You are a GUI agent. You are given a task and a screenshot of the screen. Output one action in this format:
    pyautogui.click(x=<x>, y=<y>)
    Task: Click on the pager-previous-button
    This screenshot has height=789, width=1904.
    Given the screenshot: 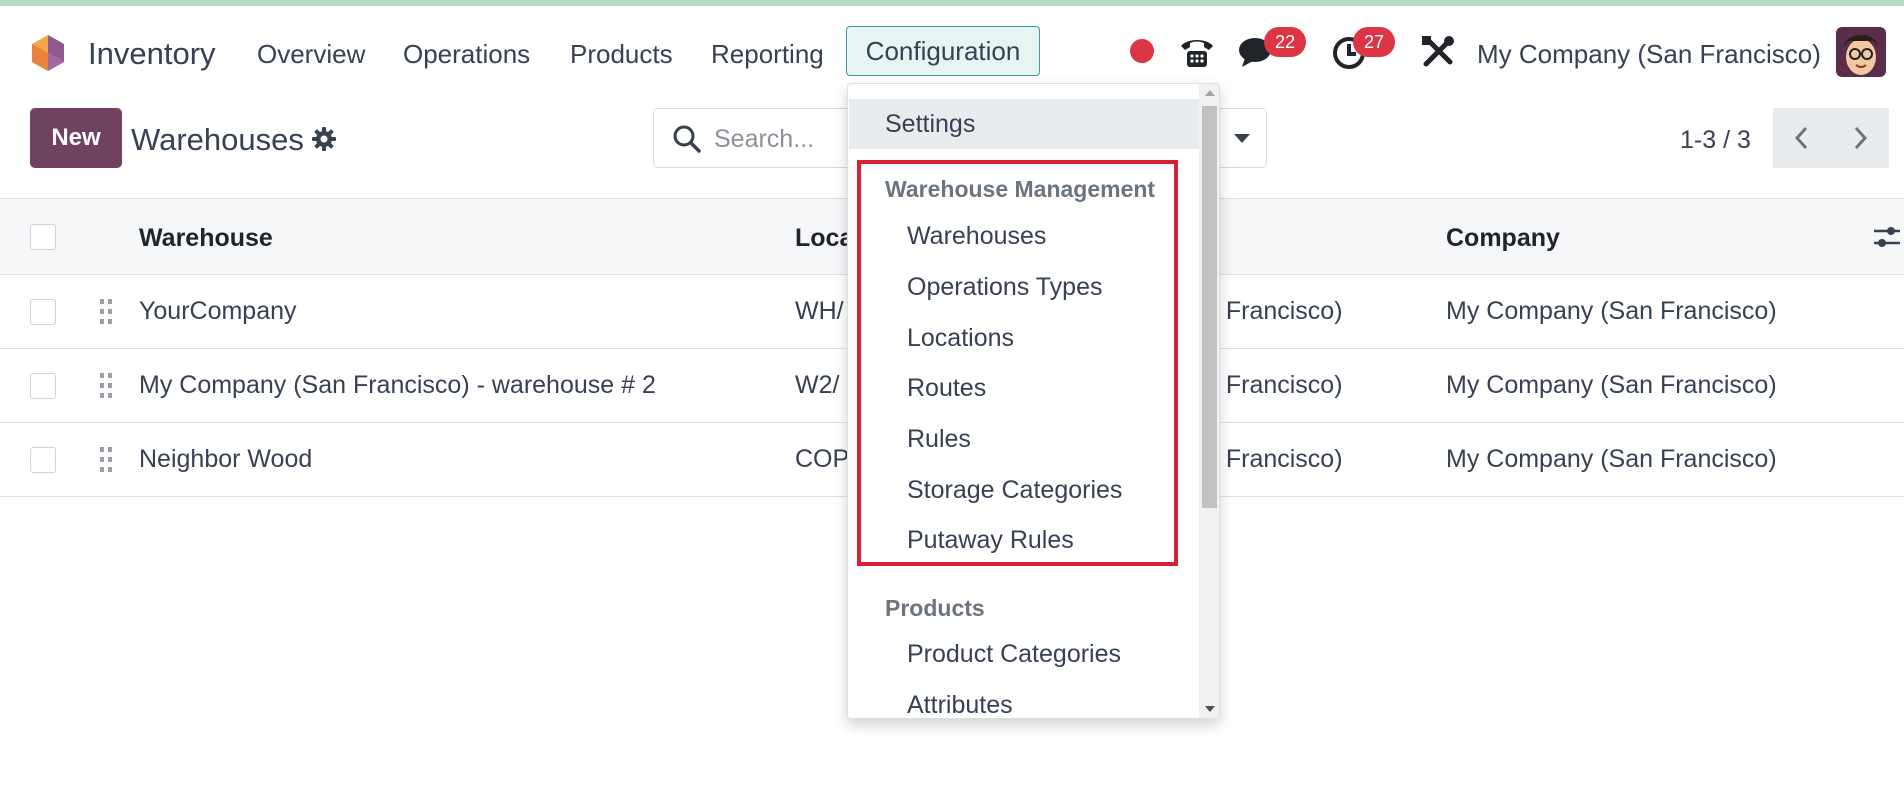 What is the action you would take?
    pyautogui.click(x=1802, y=138)
    